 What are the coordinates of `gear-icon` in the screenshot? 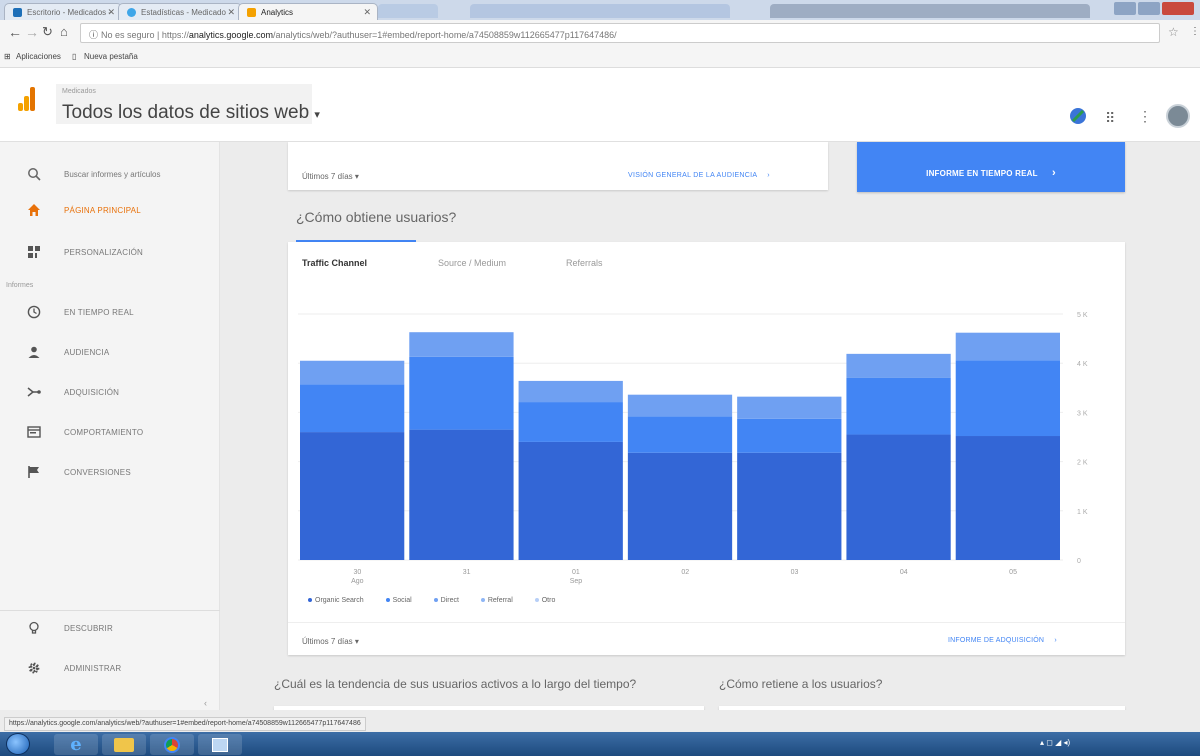 It's located at (34, 669).